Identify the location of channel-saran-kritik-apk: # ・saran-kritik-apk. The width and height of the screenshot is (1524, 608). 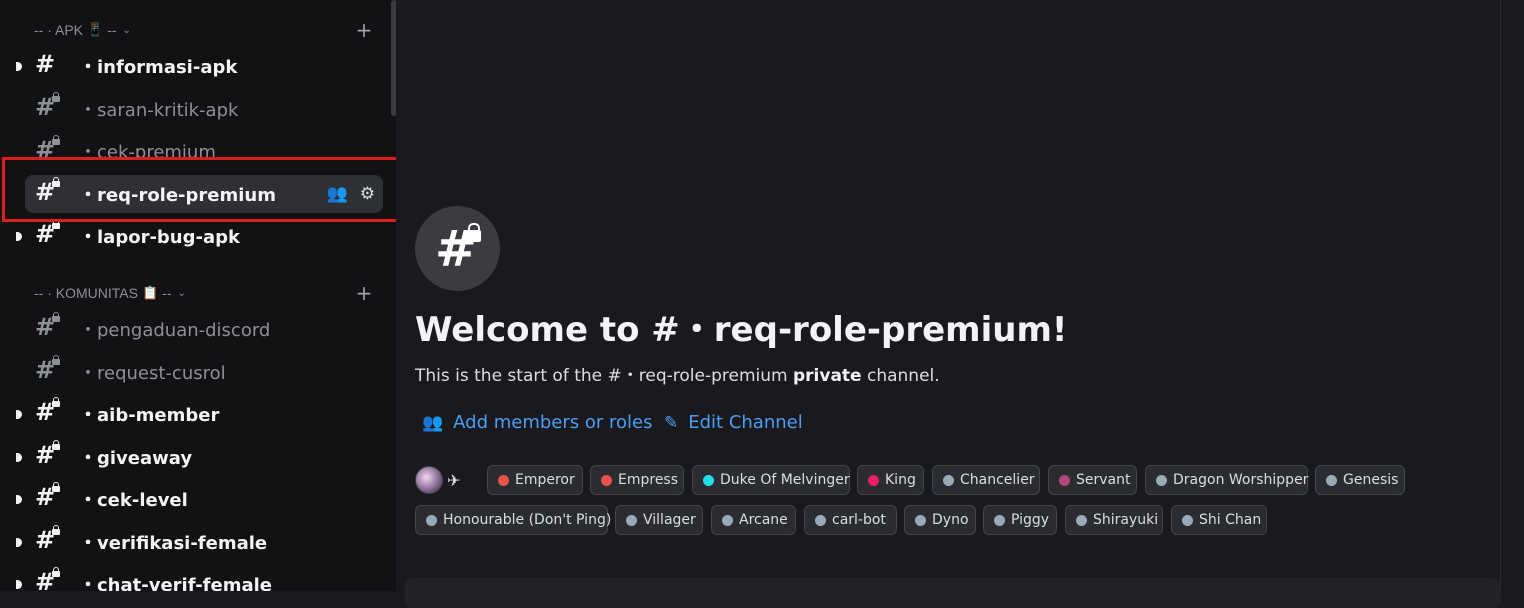
(204, 109).